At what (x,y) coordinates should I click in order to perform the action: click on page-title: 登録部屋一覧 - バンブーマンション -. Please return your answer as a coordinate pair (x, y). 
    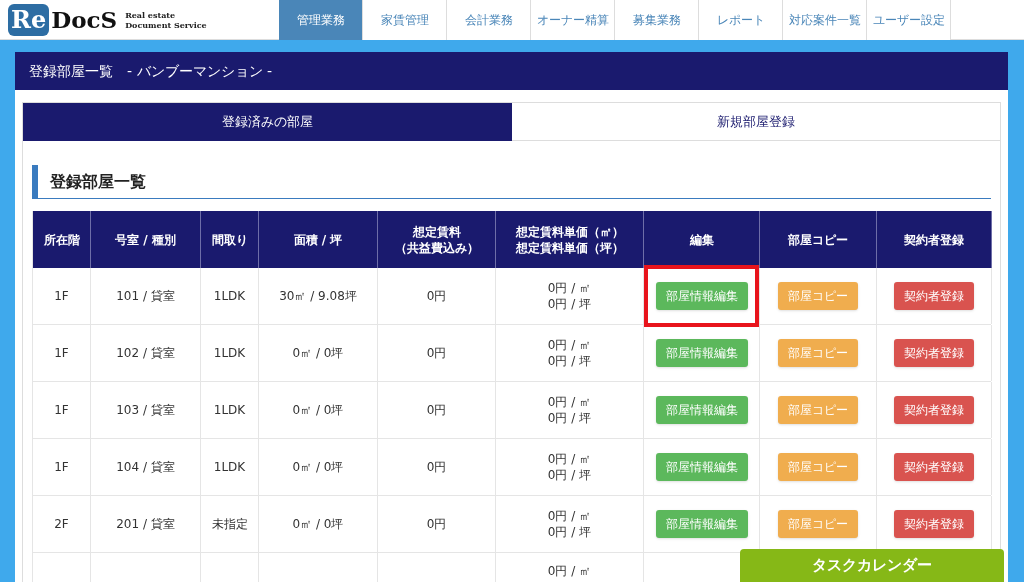
    Looking at the image, I should click on (150, 71).